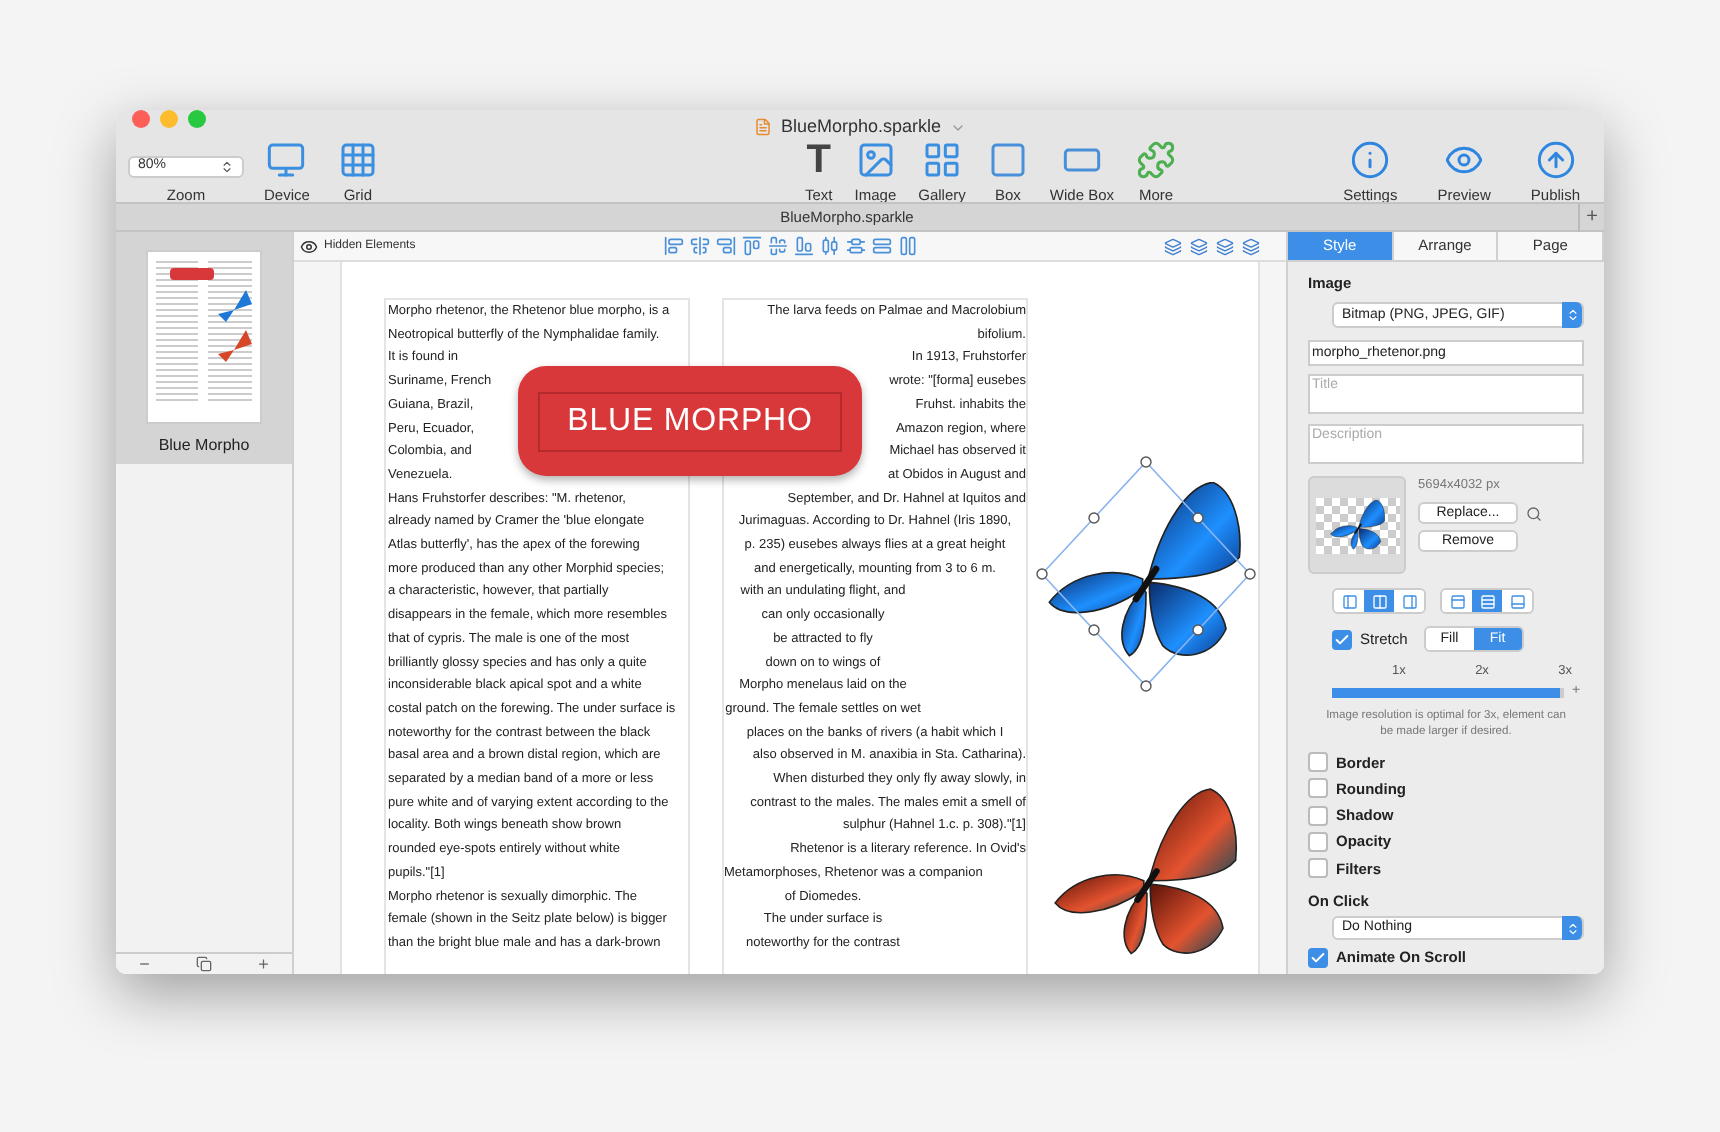 The height and width of the screenshot is (1132, 1720). I want to click on text-tool-glyph: T, so click(818, 160).